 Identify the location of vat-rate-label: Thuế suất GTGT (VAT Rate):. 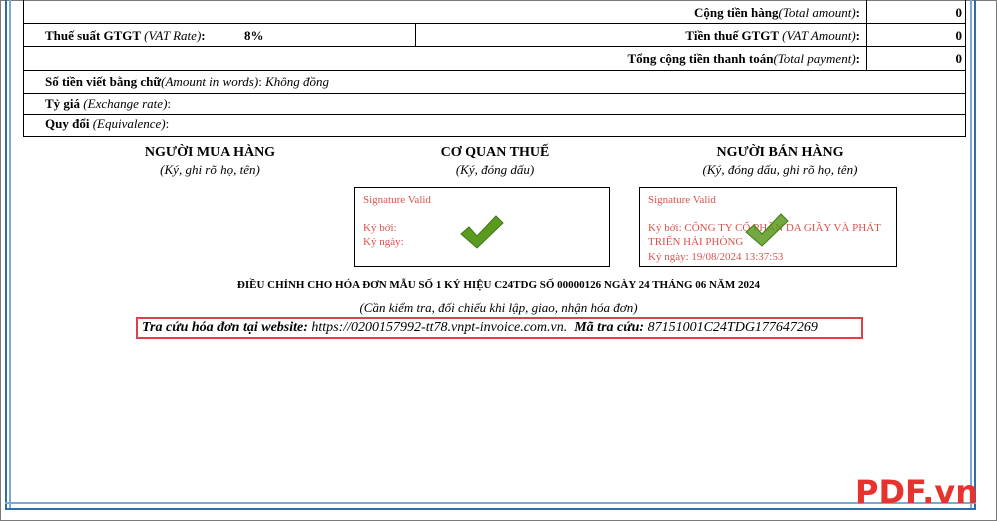
(125, 35).